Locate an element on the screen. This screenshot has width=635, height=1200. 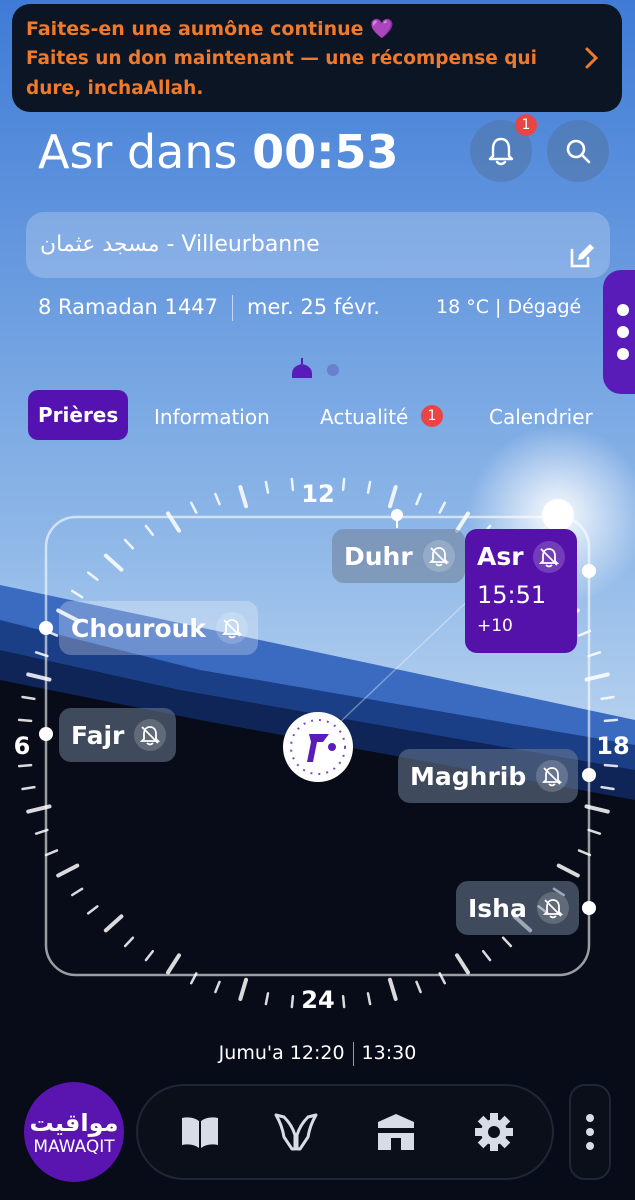
page-dot is located at coordinates (333, 370).